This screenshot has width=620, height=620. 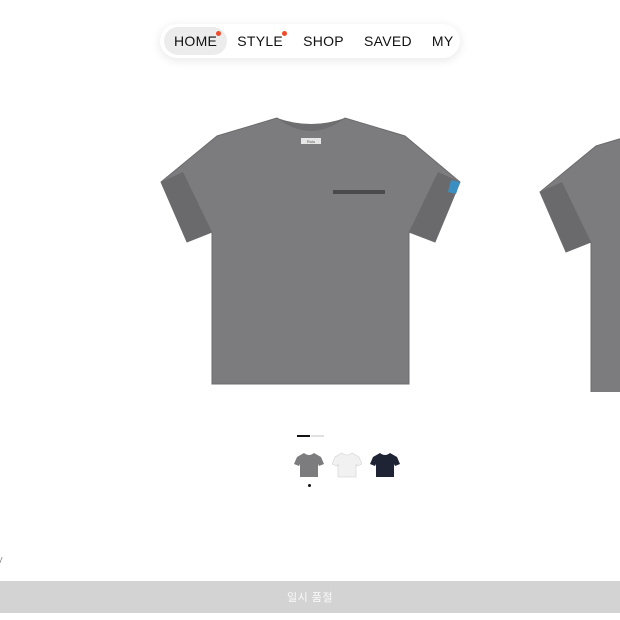 I want to click on top-nav: HOME STYLE SHOP SAVED MY, so click(x=310, y=41).